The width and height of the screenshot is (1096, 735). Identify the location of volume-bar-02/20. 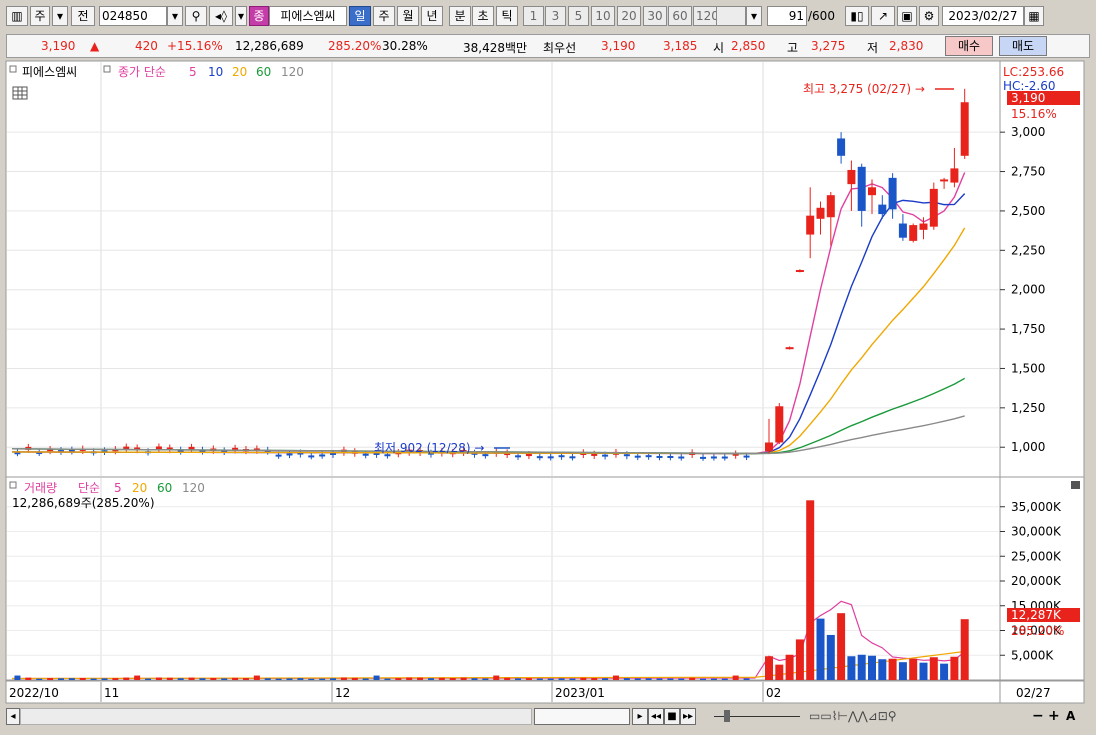
(902, 671).